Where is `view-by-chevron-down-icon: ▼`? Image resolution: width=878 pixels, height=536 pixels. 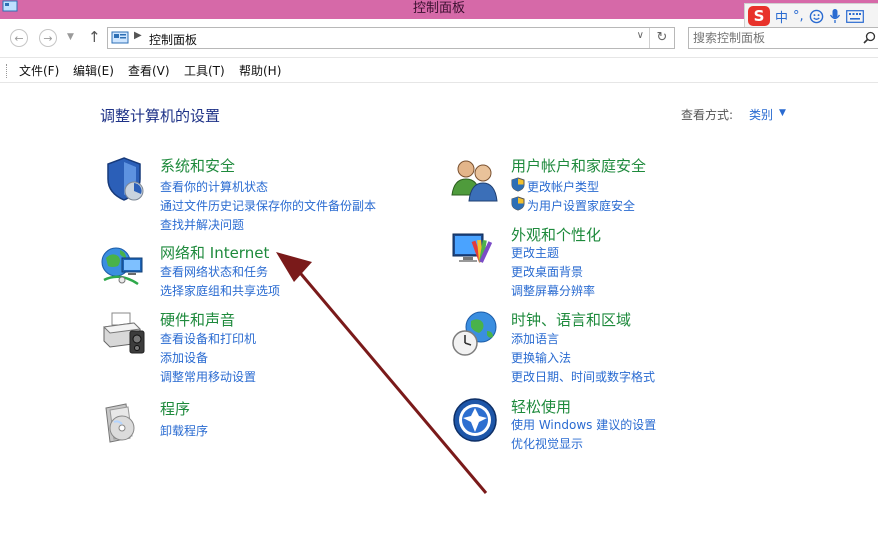
view-by-chevron-down-icon: ▼ is located at coordinates (782, 113).